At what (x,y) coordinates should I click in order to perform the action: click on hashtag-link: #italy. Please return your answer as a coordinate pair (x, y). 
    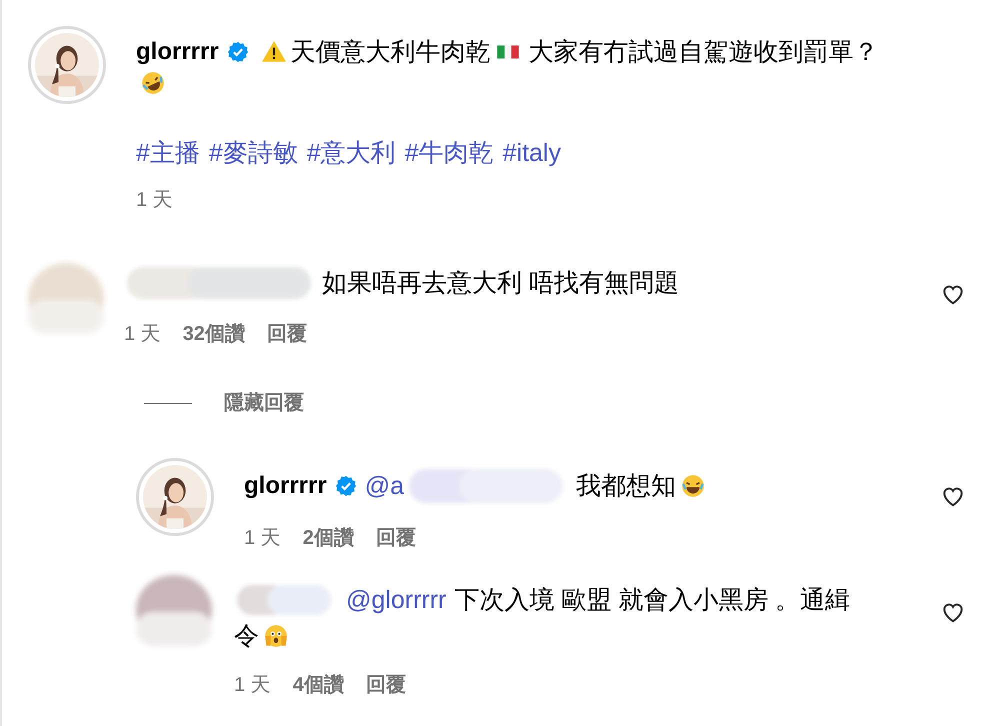
    Looking at the image, I should click on (531, 153).